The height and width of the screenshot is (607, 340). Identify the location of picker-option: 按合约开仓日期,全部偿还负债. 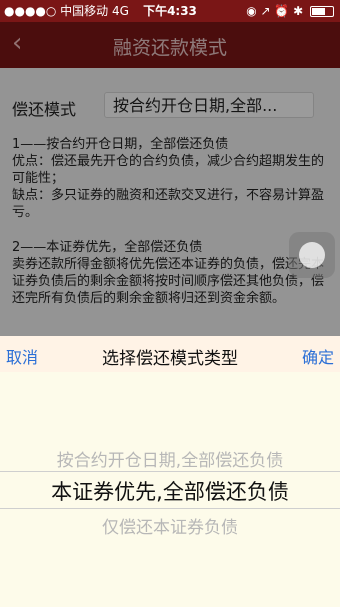
(170, 458).